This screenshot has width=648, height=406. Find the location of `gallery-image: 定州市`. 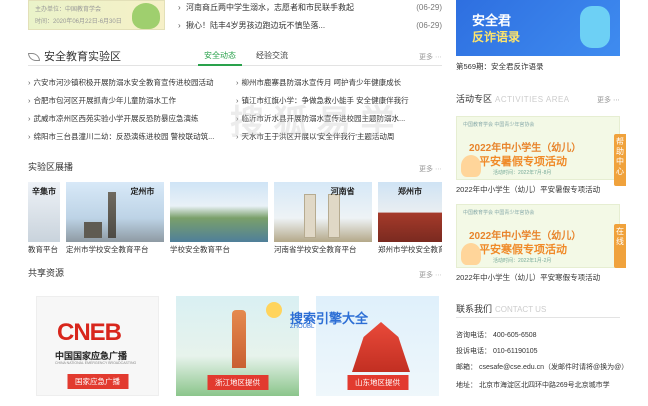

gallery-image: 定州市 is located at coordinates (115, 212).